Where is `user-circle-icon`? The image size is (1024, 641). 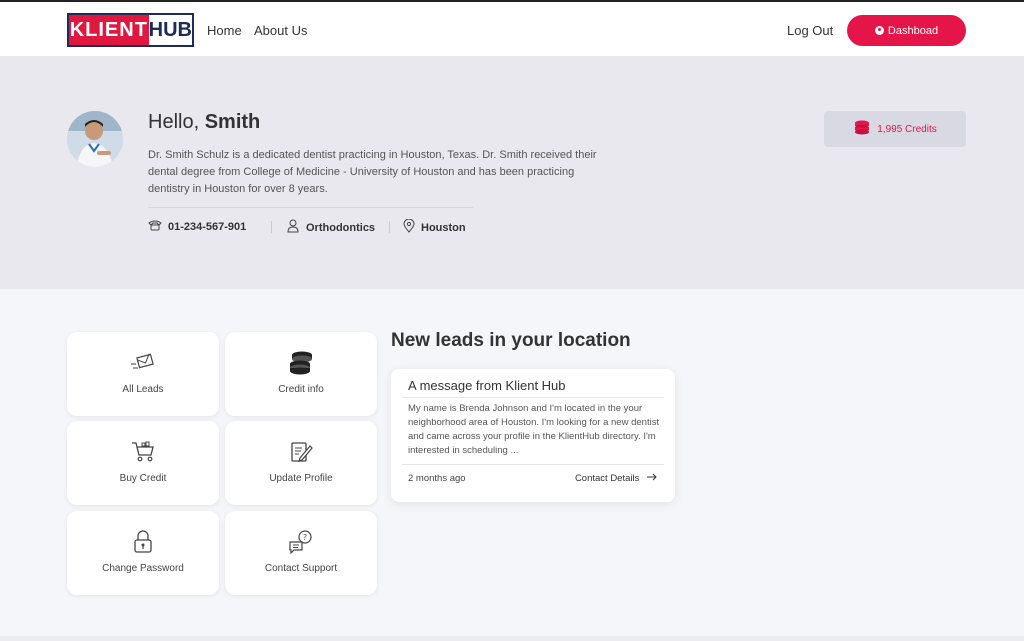 user-circle-icon is located at coordinates (879, 30).